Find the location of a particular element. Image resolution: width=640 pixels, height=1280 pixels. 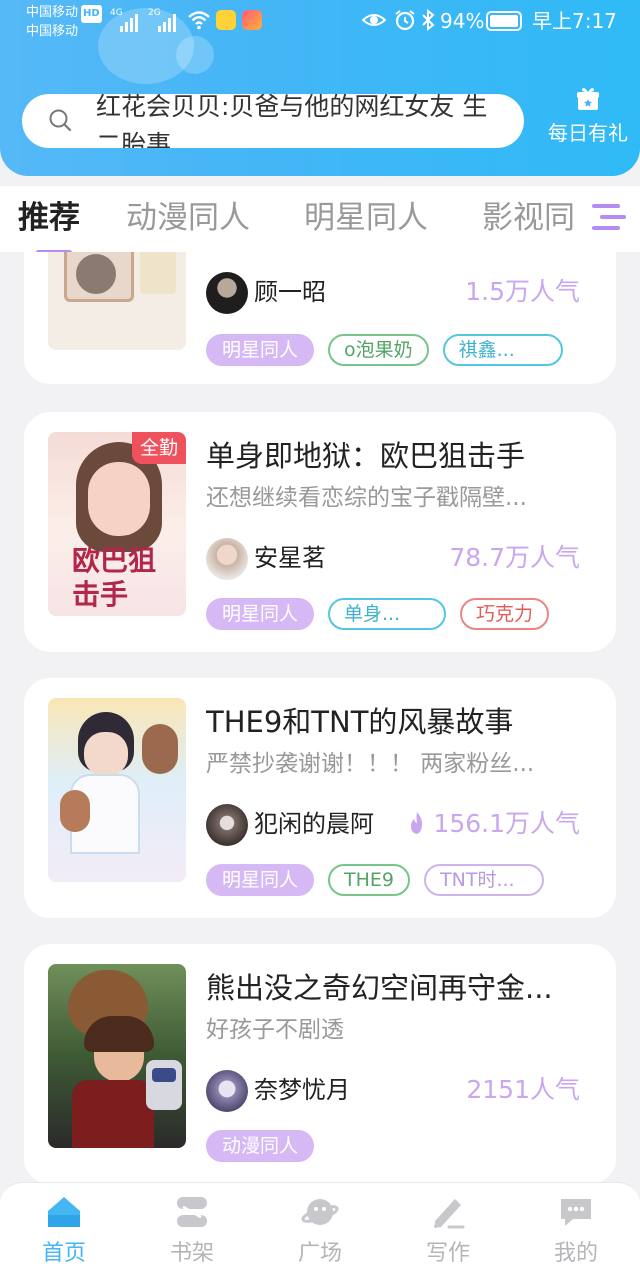

author-name: 安星茗 is located at coordinates (290, 558).